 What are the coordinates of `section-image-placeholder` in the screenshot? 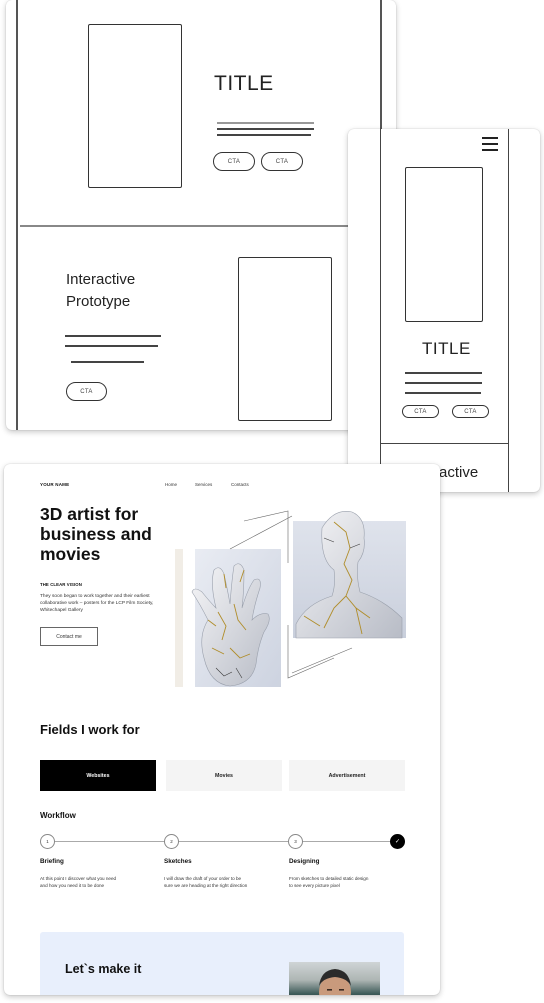 It's located at (285, 339).